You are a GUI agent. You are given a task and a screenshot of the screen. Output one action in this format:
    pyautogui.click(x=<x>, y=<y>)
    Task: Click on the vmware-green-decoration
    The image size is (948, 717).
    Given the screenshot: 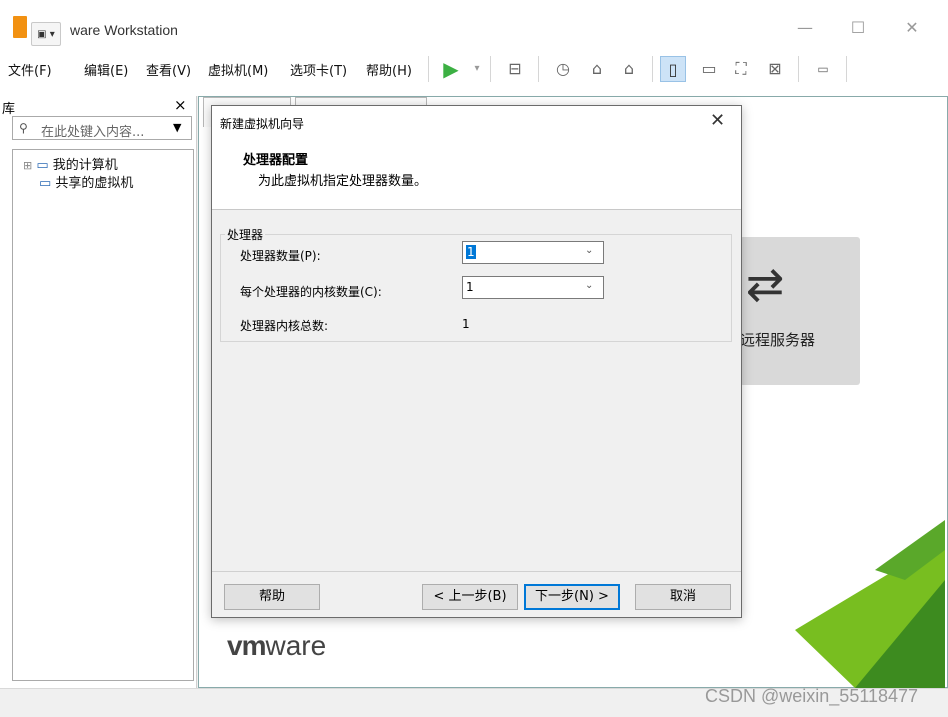 What is the action you would take?
    pyautogui.click(x=870, y=604)
    